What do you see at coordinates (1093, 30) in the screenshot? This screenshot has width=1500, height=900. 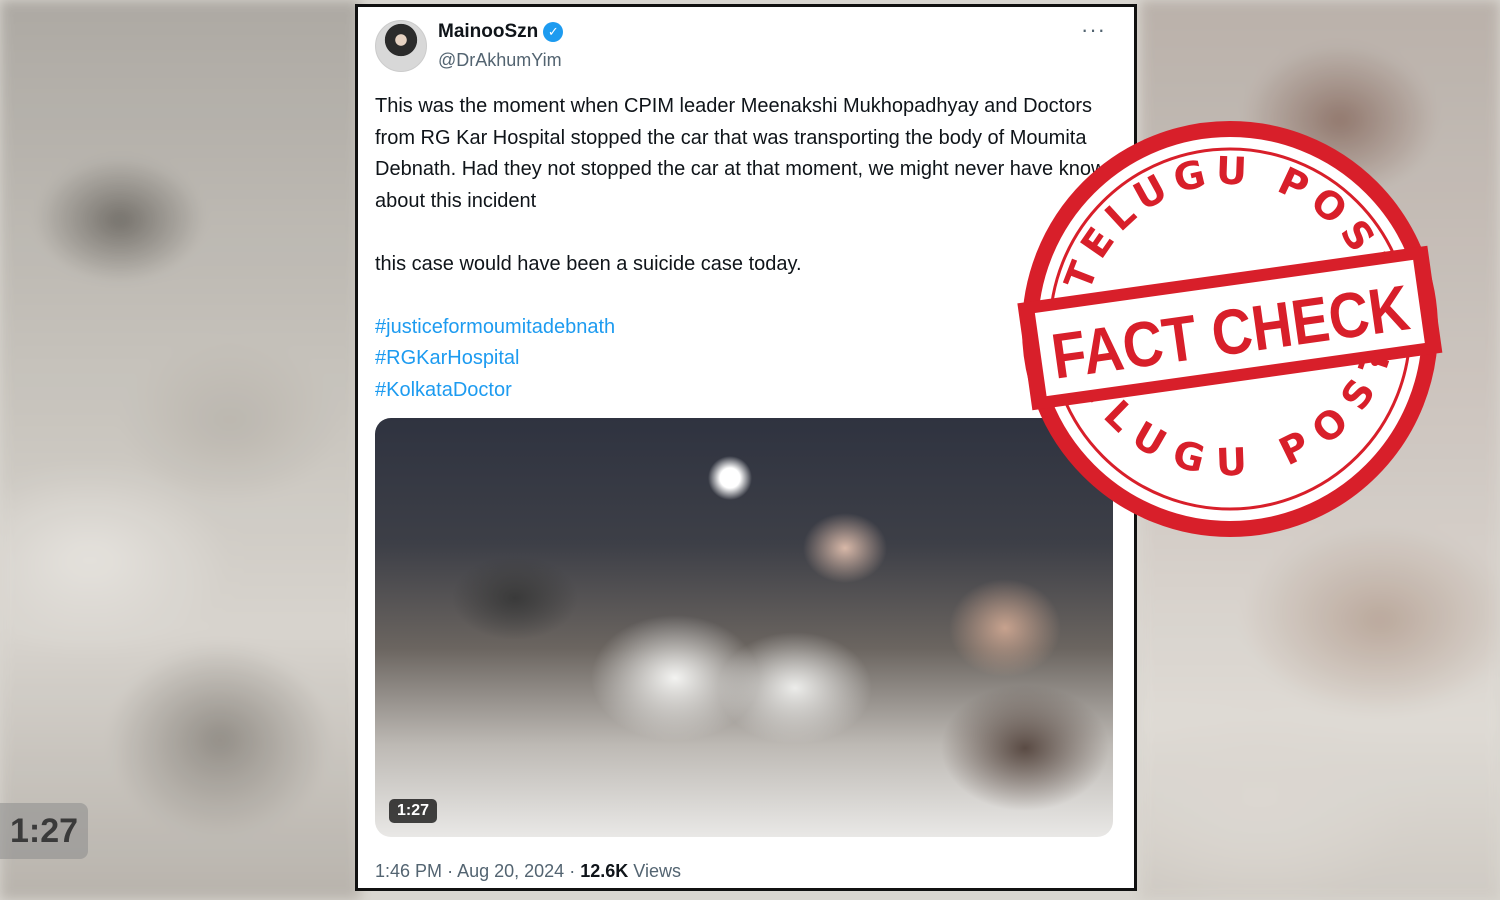 I see `more-options-icon: ···` at bounding box center [1093, 30].